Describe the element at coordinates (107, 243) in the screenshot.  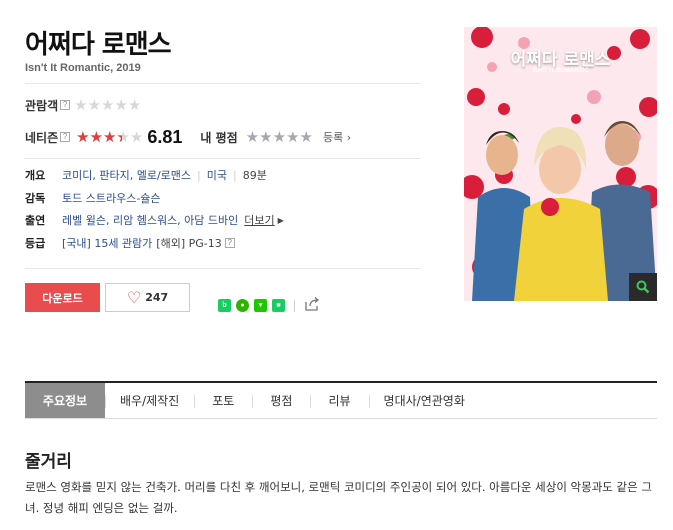
I see `grade-kr: [국내] 15세 관람가` at that location.